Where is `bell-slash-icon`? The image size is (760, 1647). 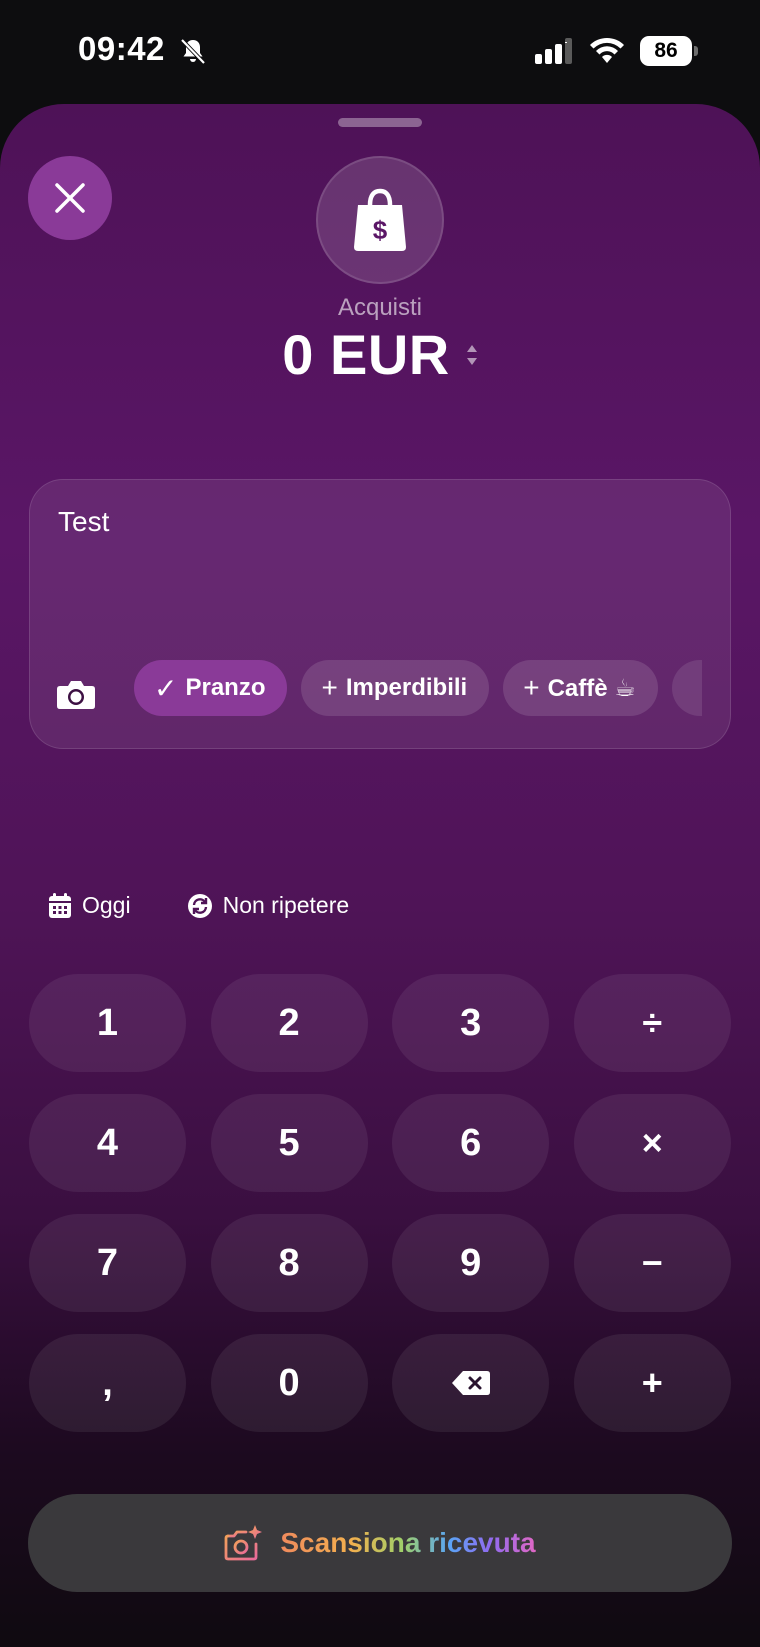 bell-slash-icon is located at coordinates (193, 51).